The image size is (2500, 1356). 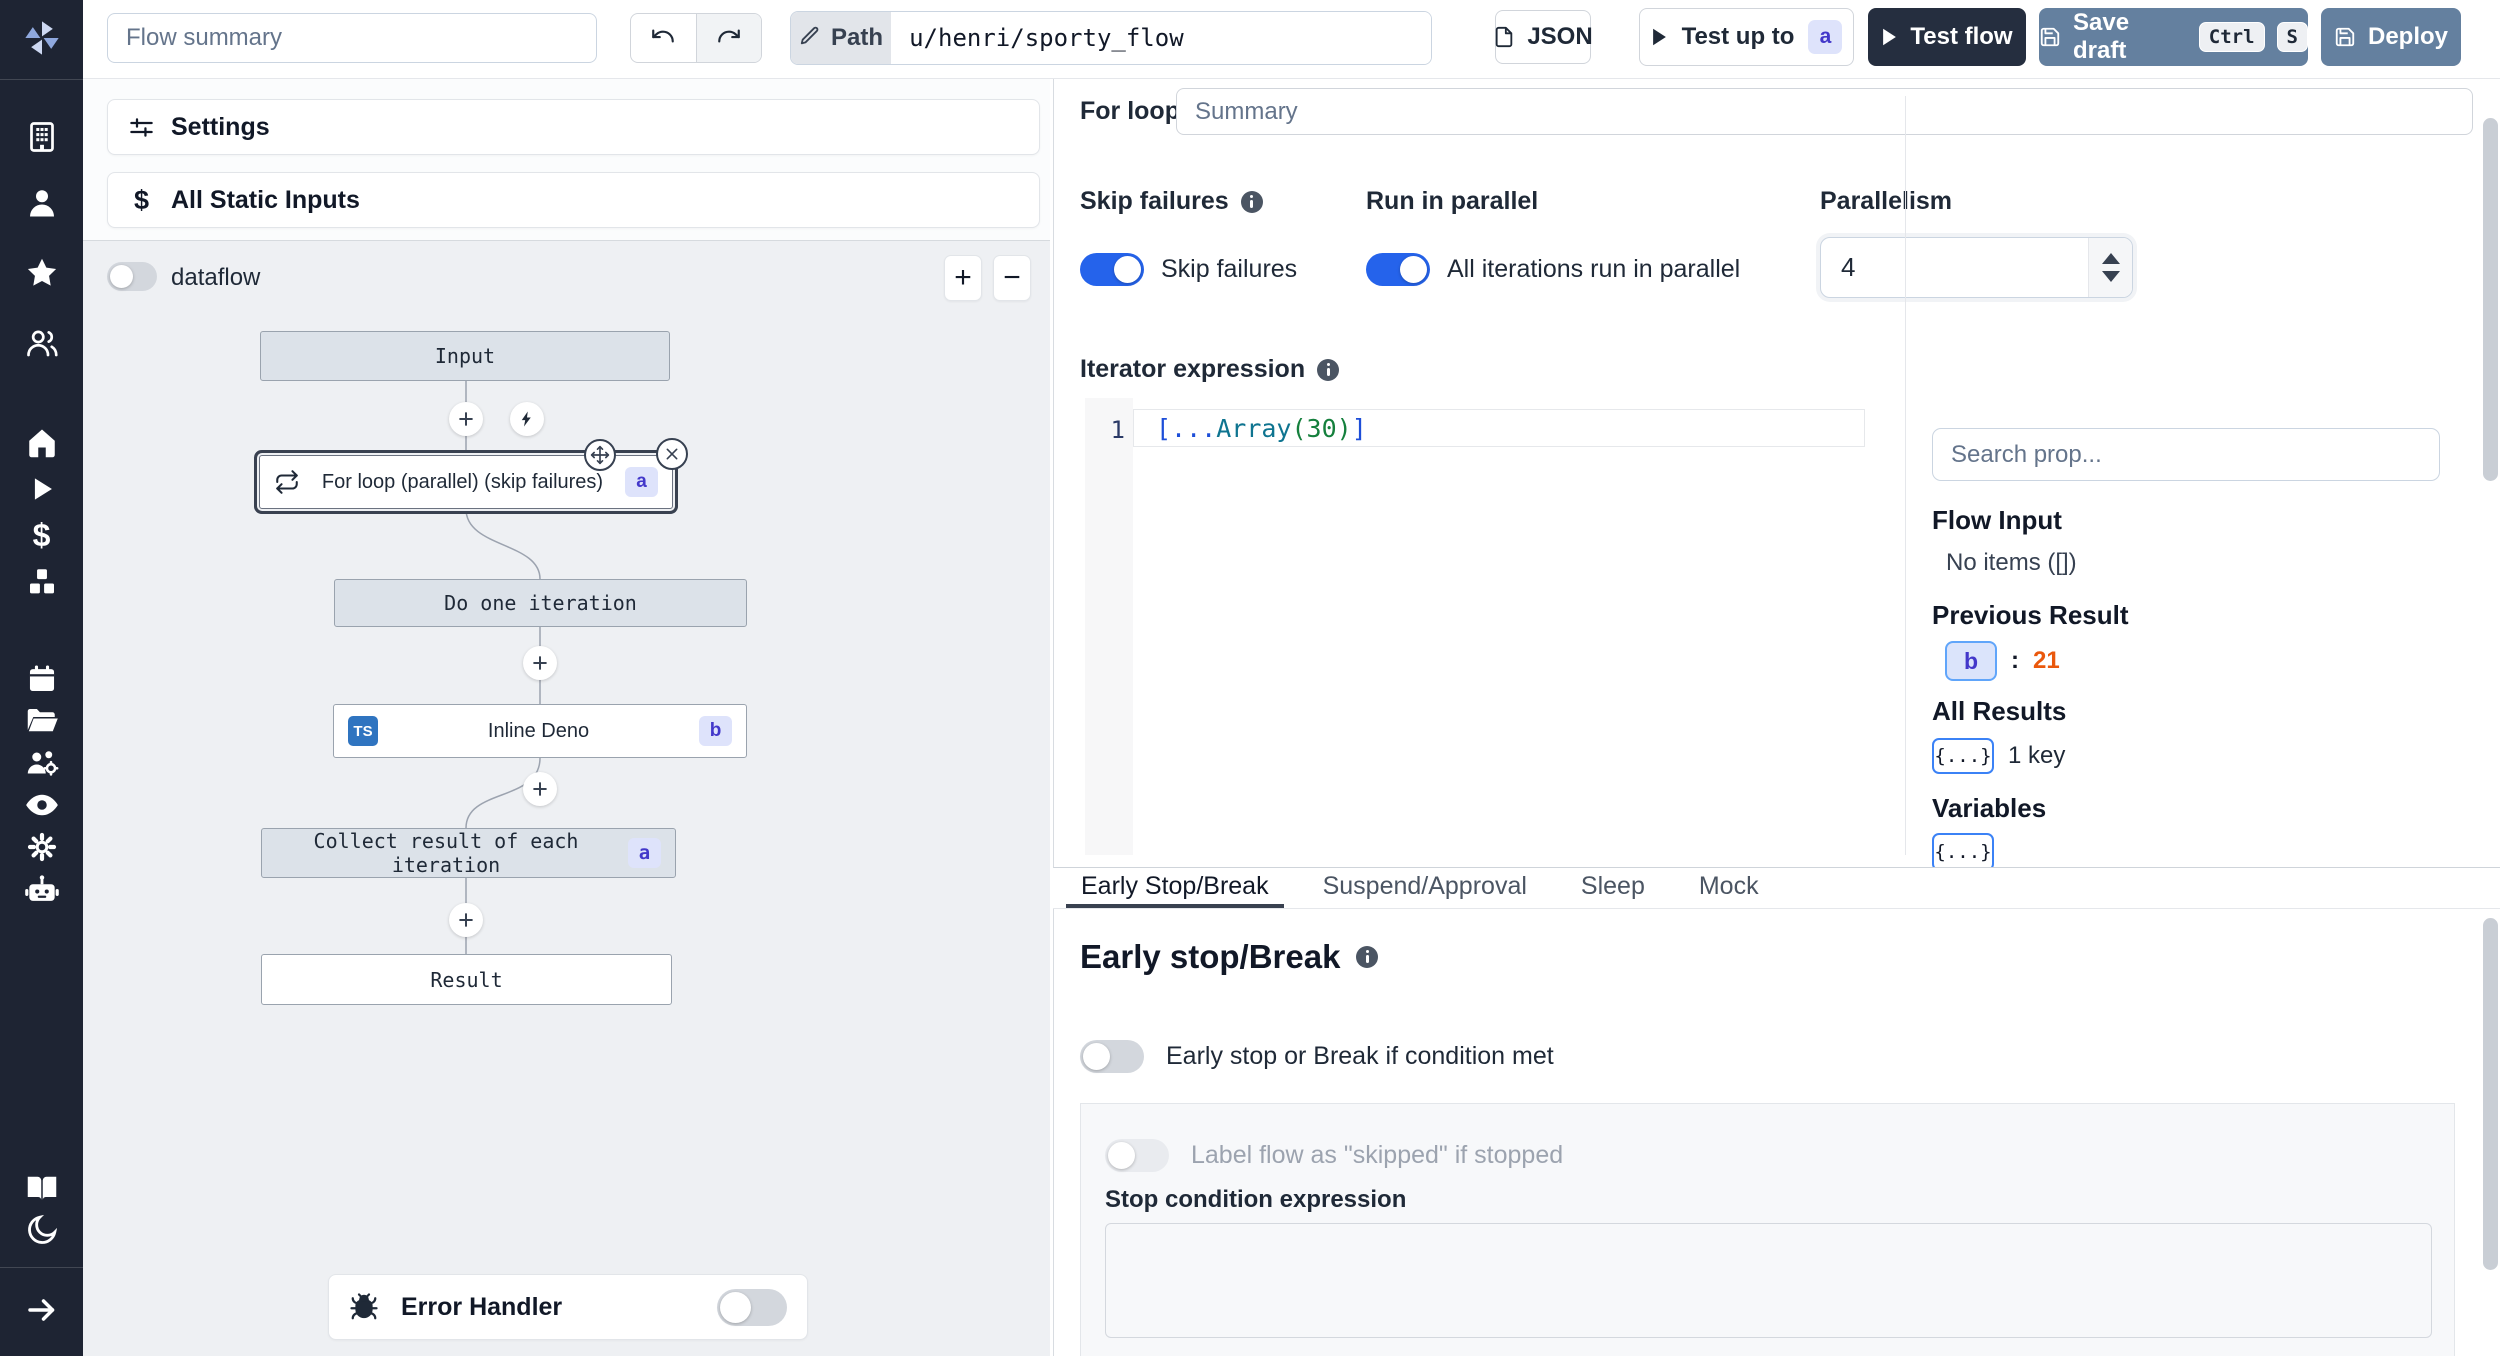 I want to click on kbd-ctrl: Ctrl, so click(x=2231, y=37).